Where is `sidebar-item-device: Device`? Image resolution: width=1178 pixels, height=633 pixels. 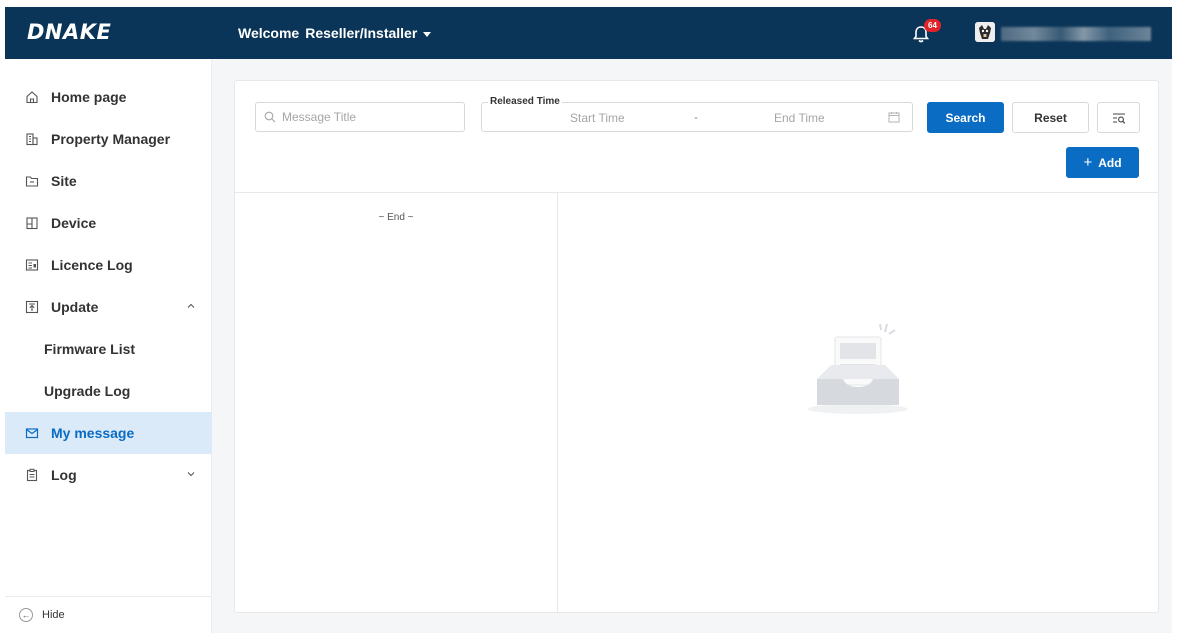
sidebar-item-device: Device is located at coordinates (108, 223).